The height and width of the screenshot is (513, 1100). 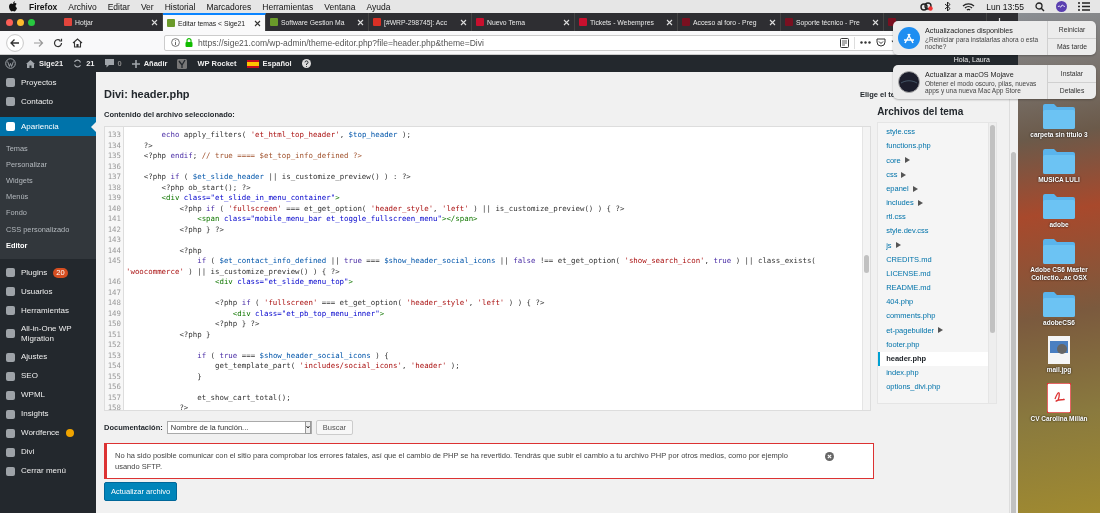 What do you see at coordinates (288, 6) in the screenshot?
I see `menubar-item: Herramientas` at bounding box center [288, 6].